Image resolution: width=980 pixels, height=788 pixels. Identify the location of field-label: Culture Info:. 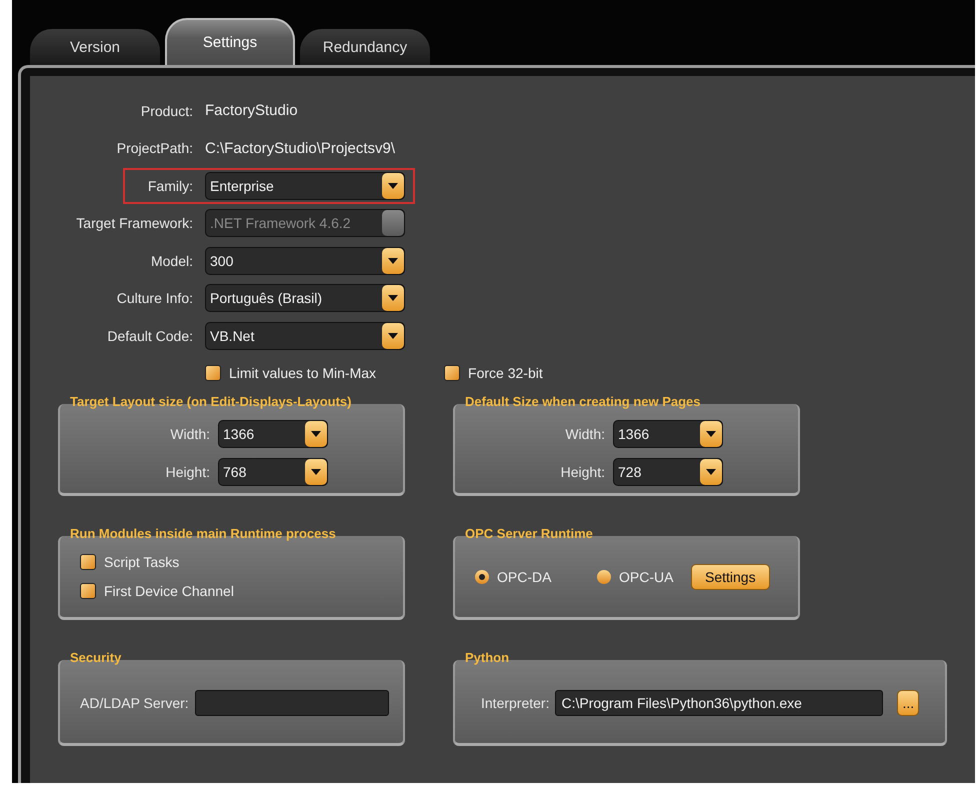
(154, 298).